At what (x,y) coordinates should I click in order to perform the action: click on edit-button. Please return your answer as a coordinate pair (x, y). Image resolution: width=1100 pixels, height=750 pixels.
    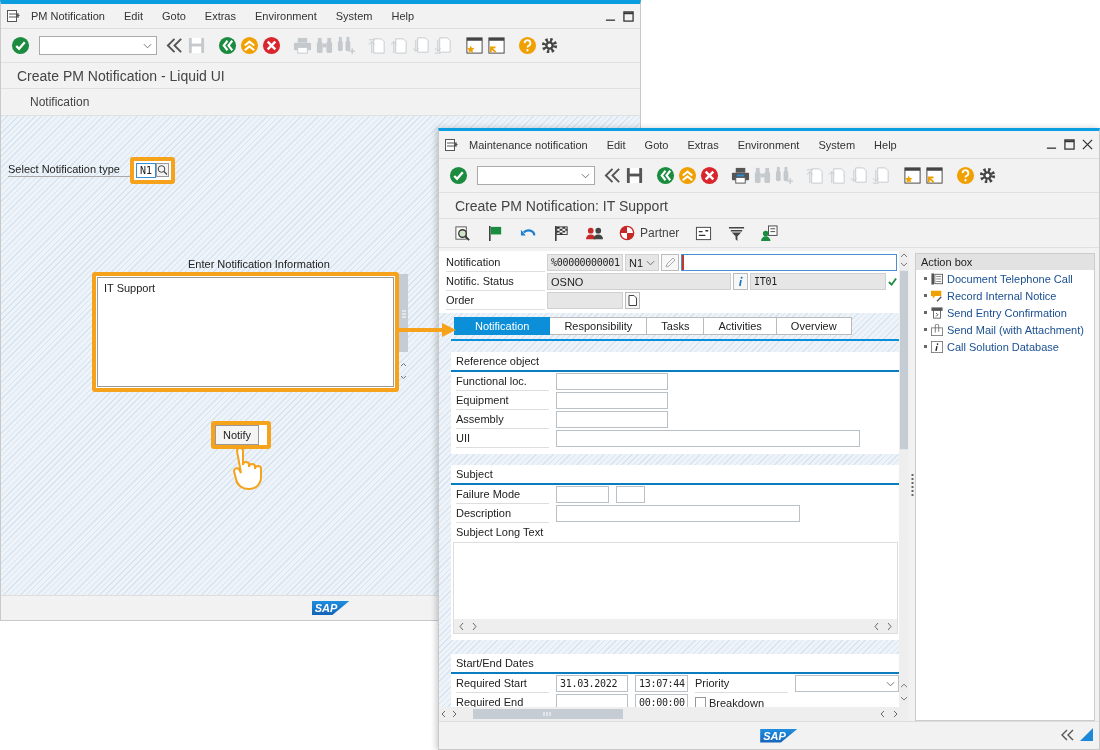
    Looking at the image, I should click on (670, 262).